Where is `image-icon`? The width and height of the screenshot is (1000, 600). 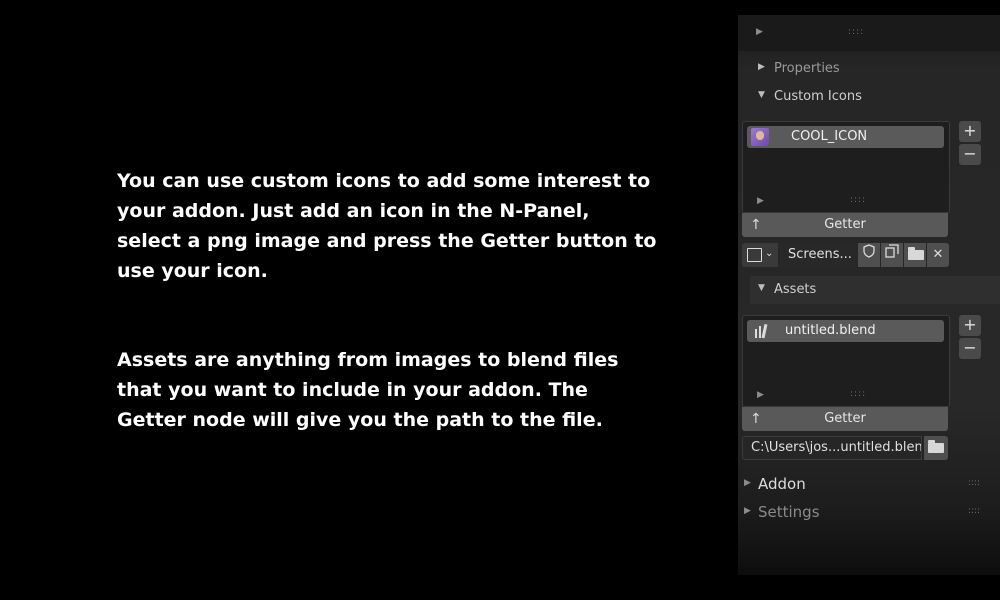
image-icon is located at coordinates (754, 255).